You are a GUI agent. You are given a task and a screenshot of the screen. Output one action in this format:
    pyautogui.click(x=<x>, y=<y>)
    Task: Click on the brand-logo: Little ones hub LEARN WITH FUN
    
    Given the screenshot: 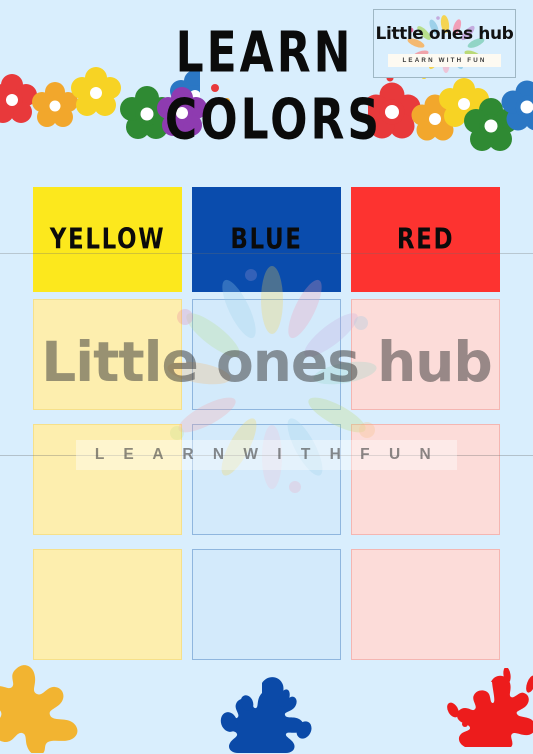 What is the action you would take?
    pyautogui.click(x=444, y=43)
    